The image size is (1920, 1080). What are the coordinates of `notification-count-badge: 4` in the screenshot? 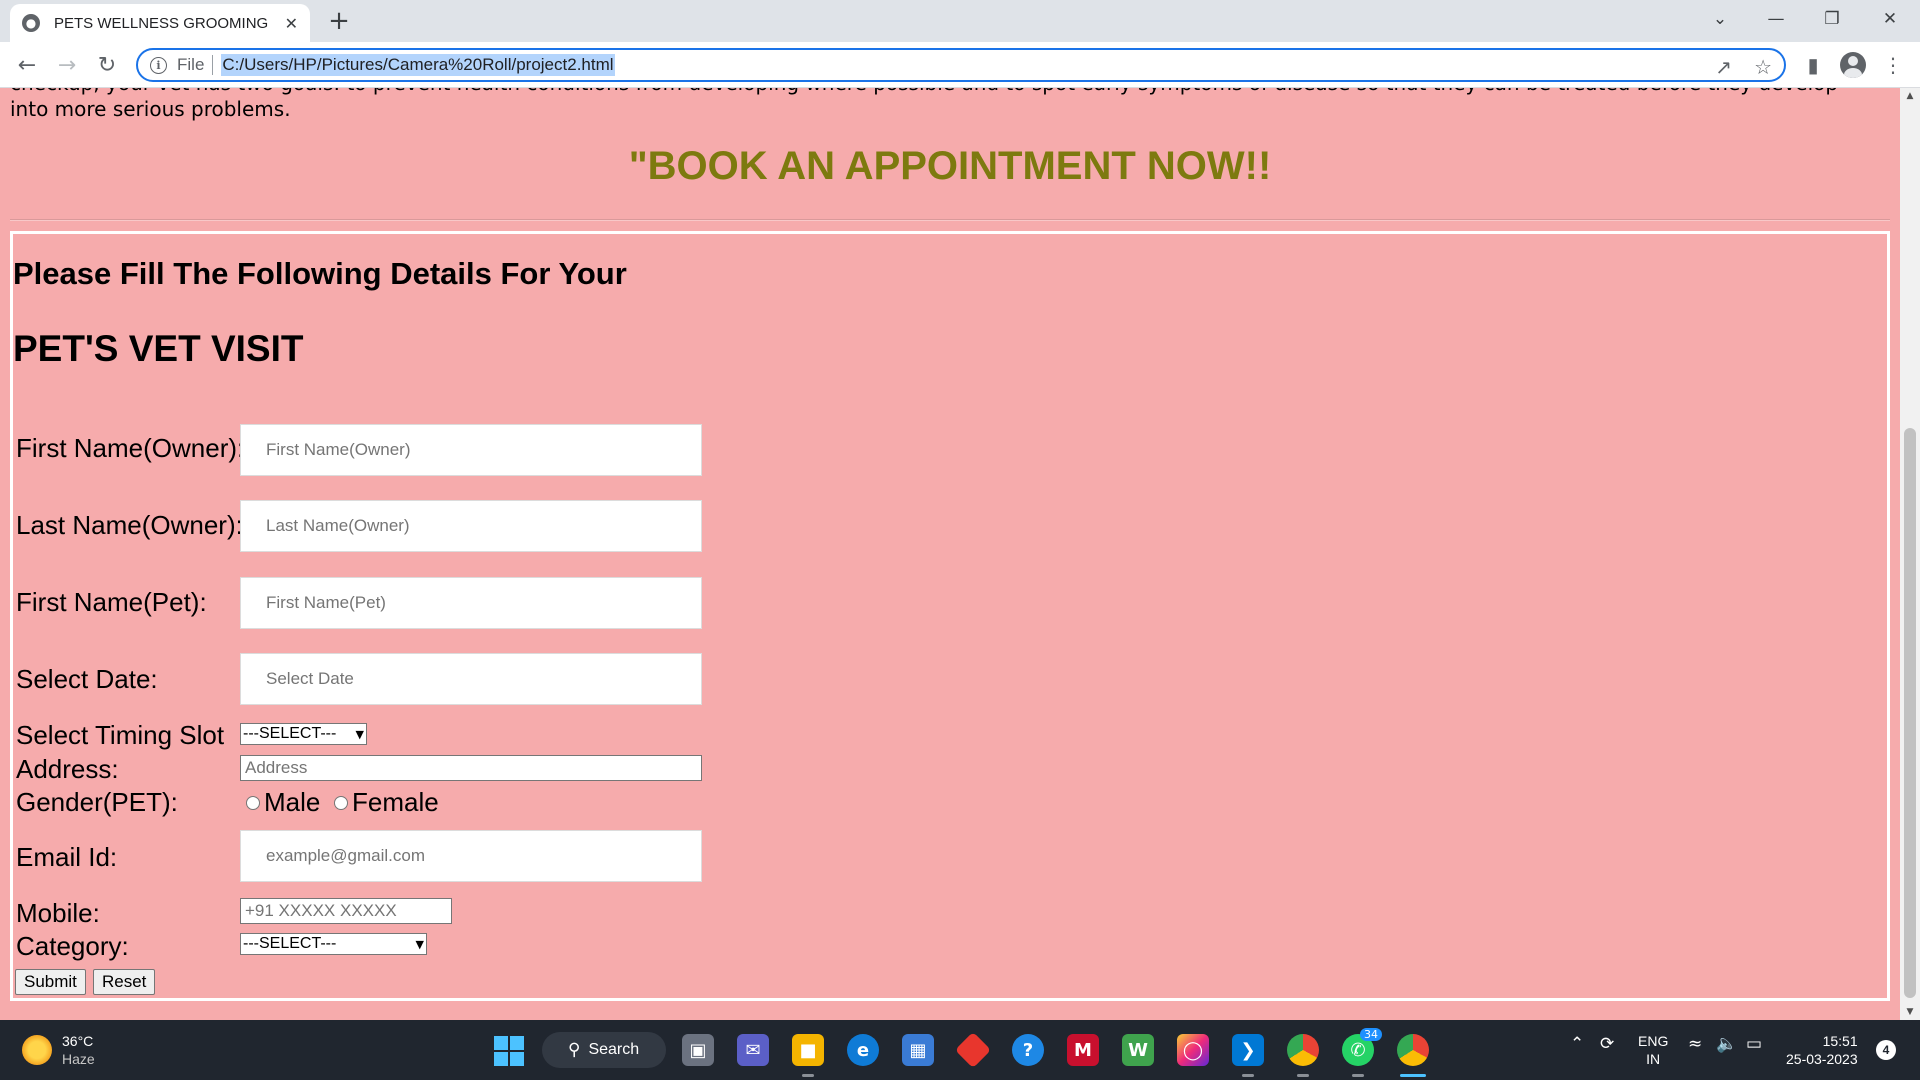 It's located at (1886, 1050).